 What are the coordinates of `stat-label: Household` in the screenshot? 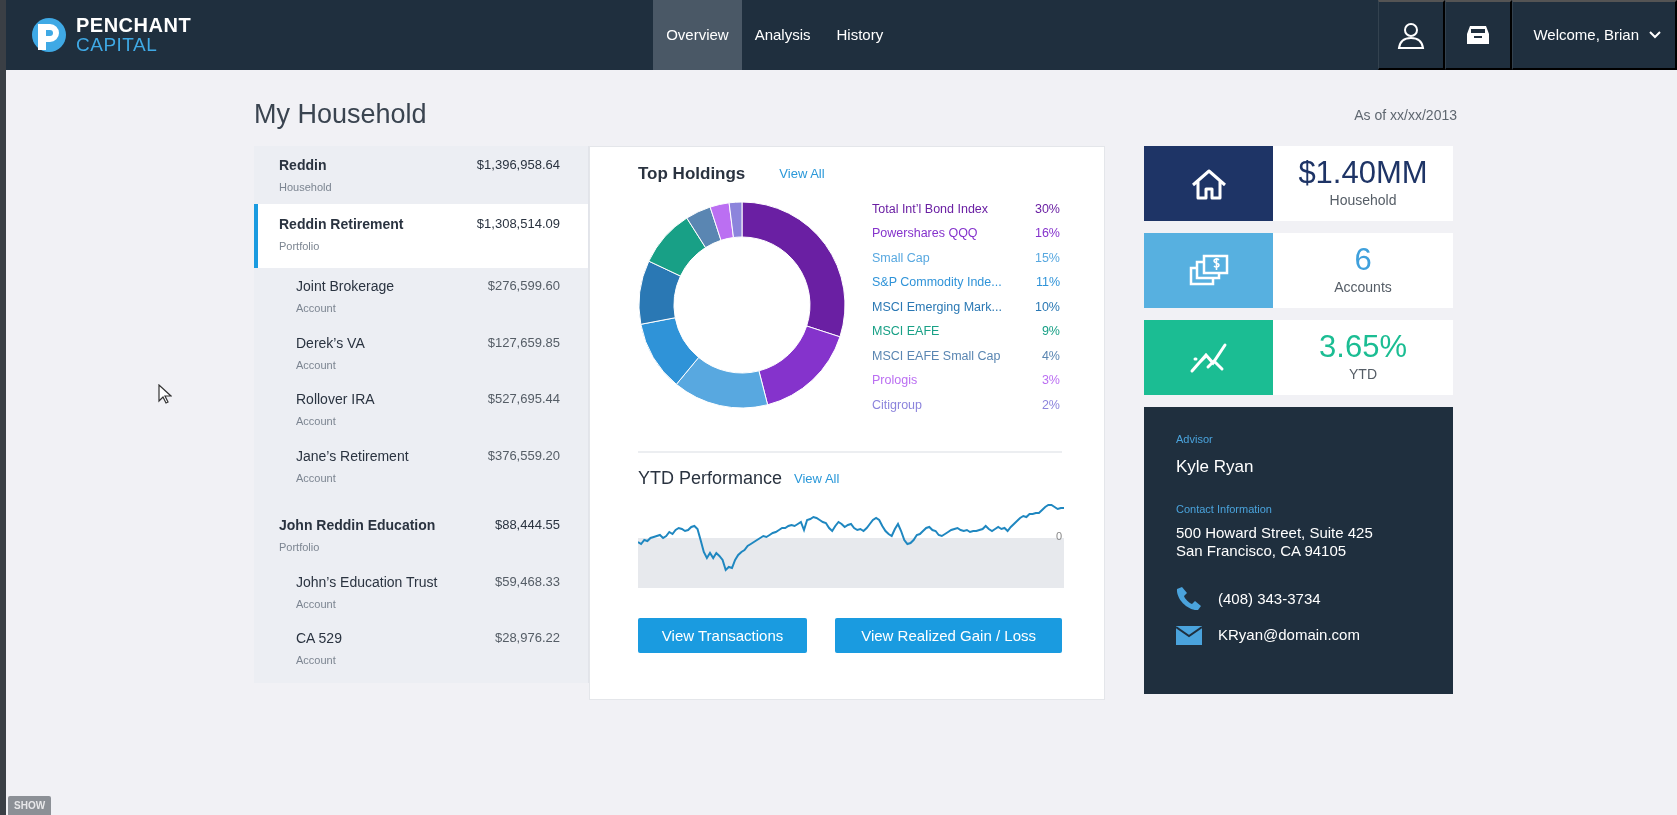 It's located at (1363, 201).